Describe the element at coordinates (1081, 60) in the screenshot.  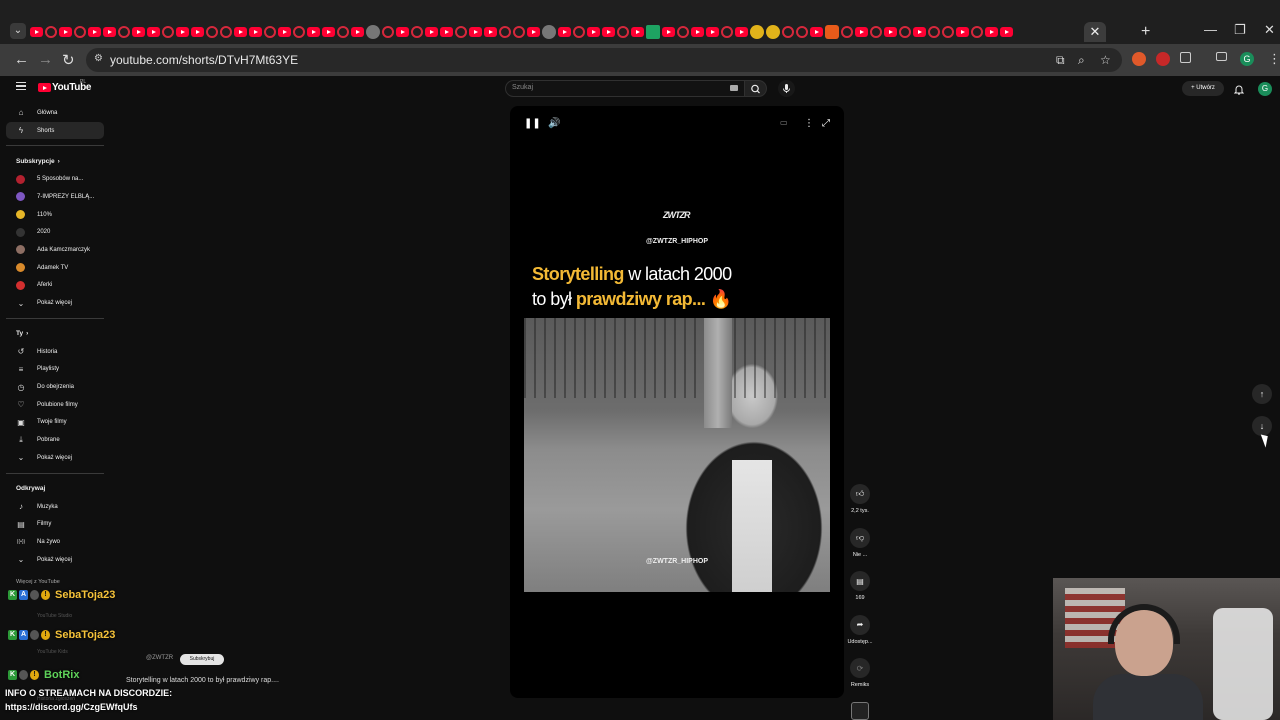
I see `zoom-icon: ⌕` at that location.